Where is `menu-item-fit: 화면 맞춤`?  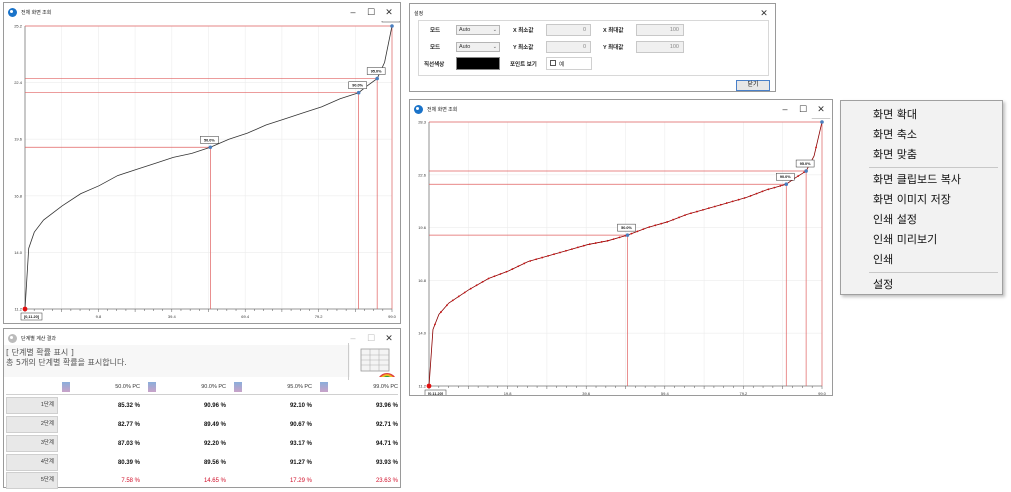
menu-item-fit: 화면 맞춤 is located at coordinates (895, 154).